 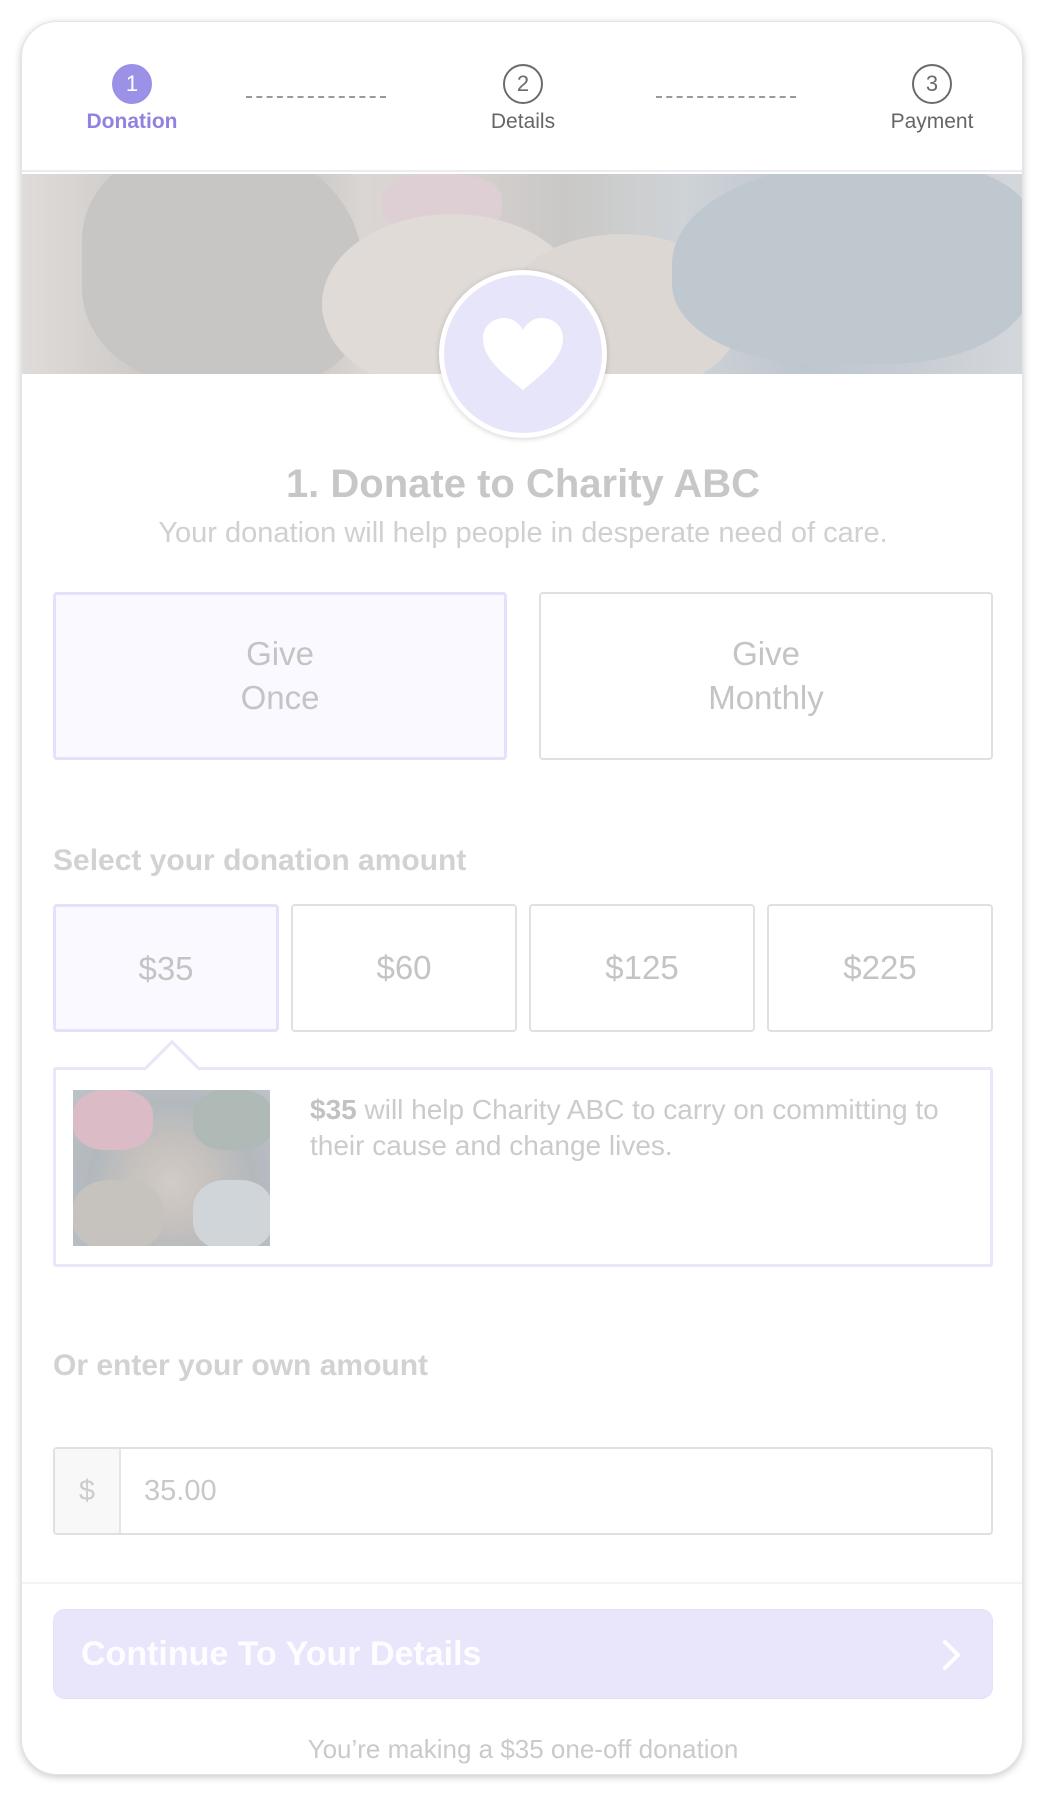 I want to click on amount-option-35: $35, so click(x=166, y=968).